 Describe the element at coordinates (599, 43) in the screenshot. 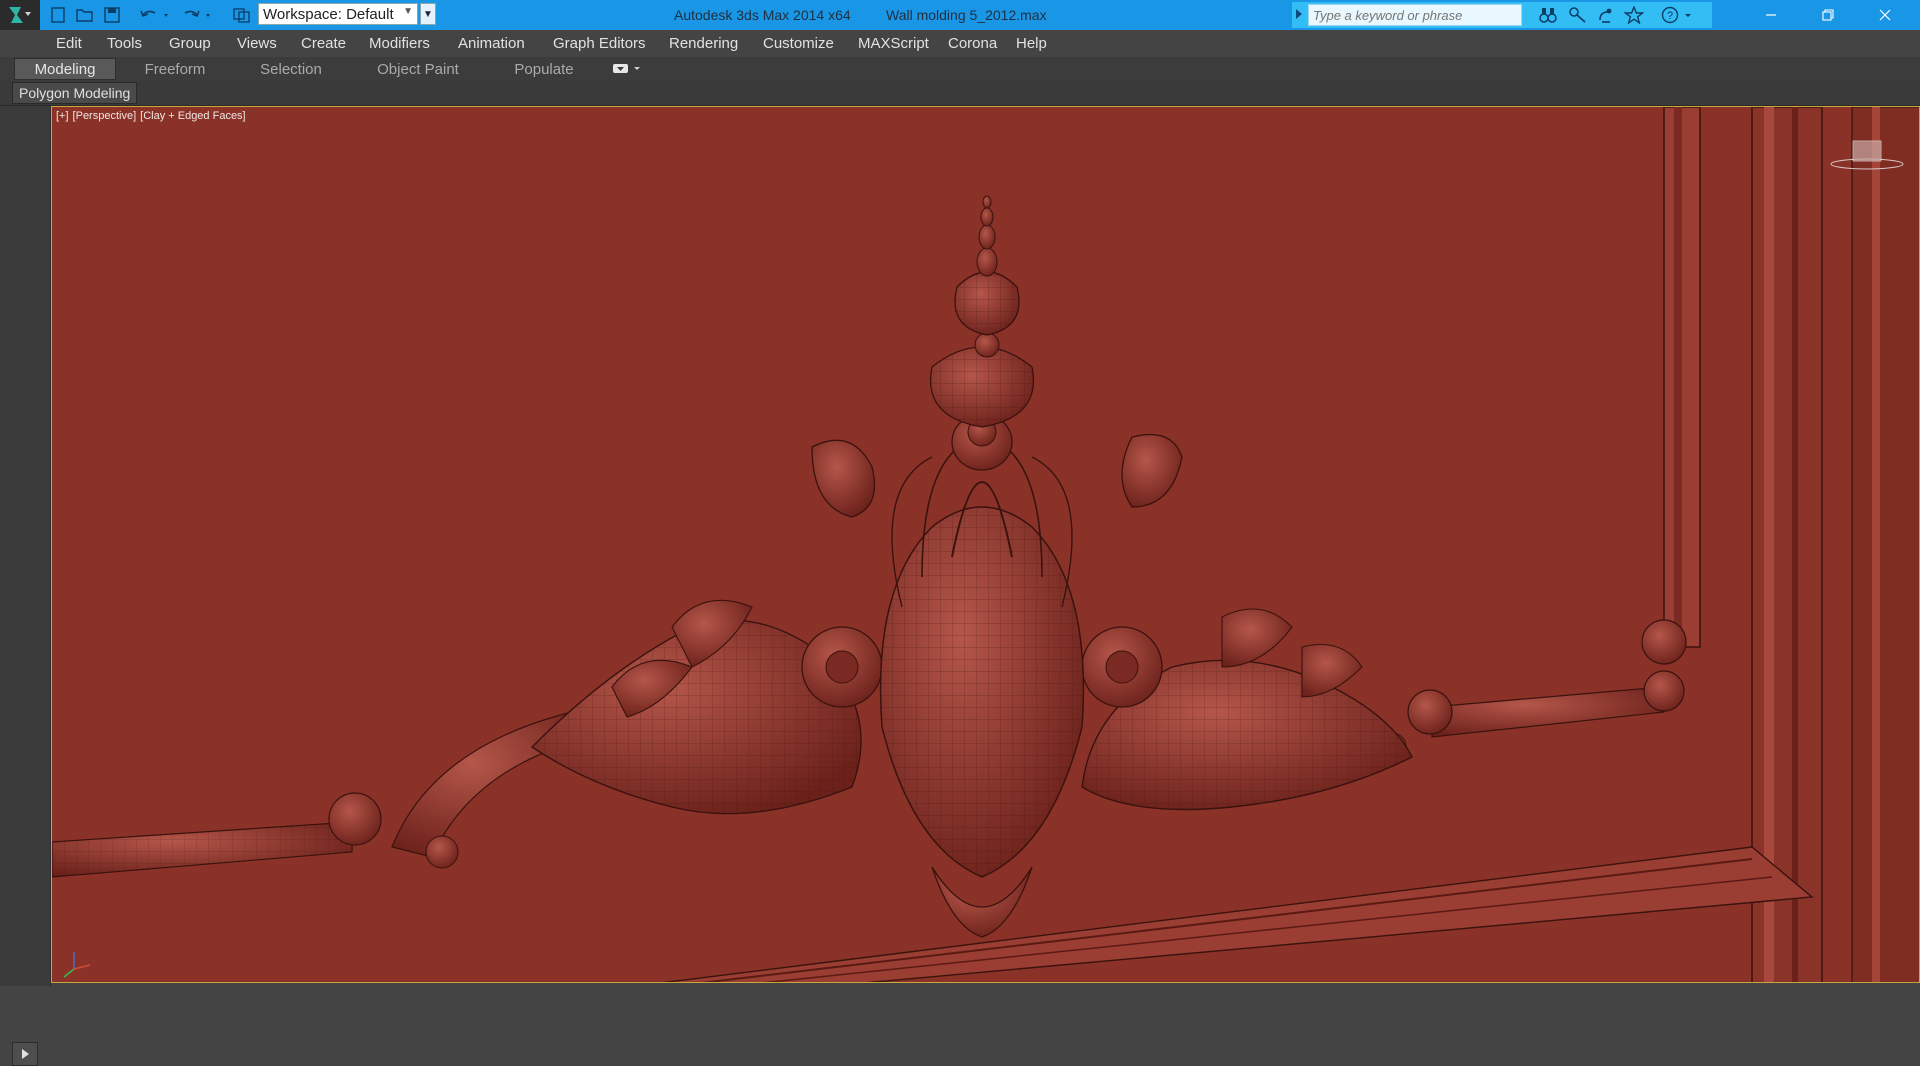

I see `menu-graph-editors: Graph Editors` at that location.